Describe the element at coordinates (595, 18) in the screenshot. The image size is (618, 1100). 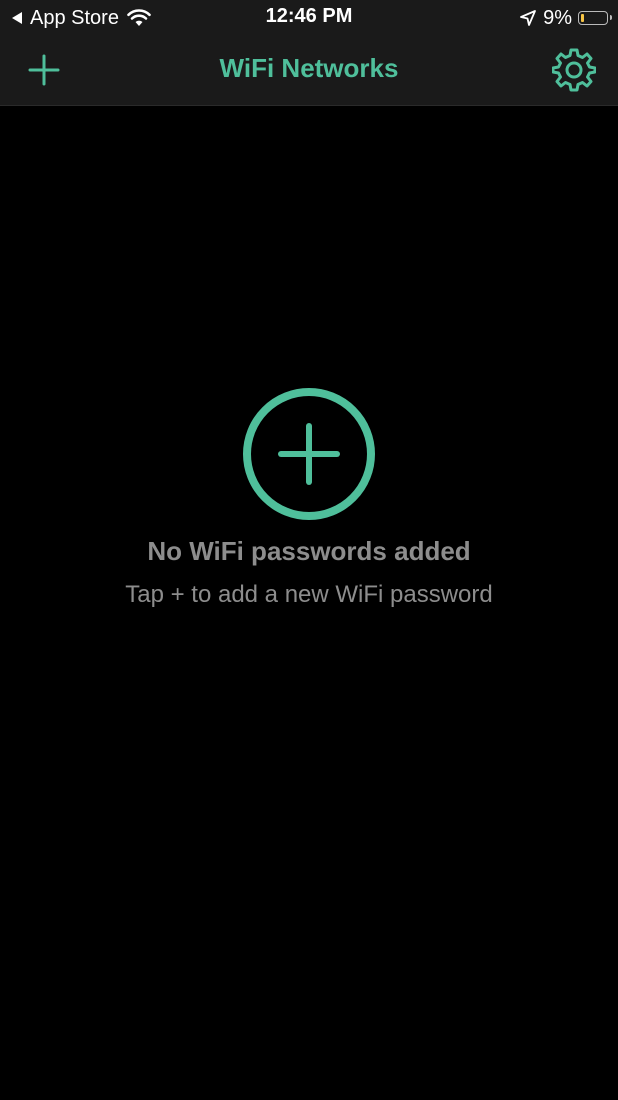
I see `battery-icon` at that location.